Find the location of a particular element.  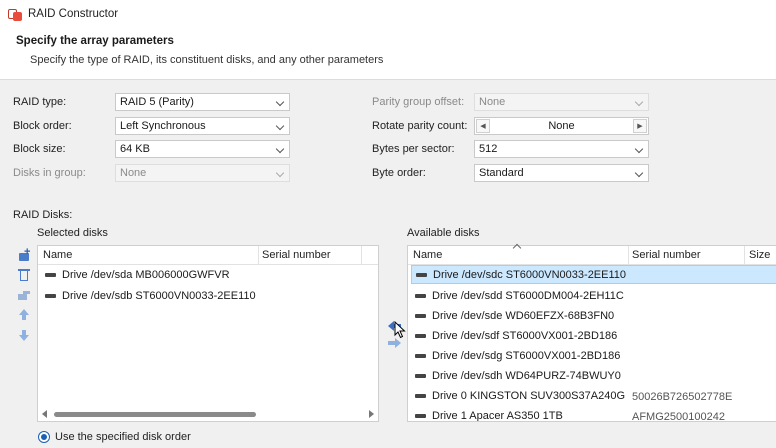

serial-number: 50026B726502778E is located at coordinates (682, 397).